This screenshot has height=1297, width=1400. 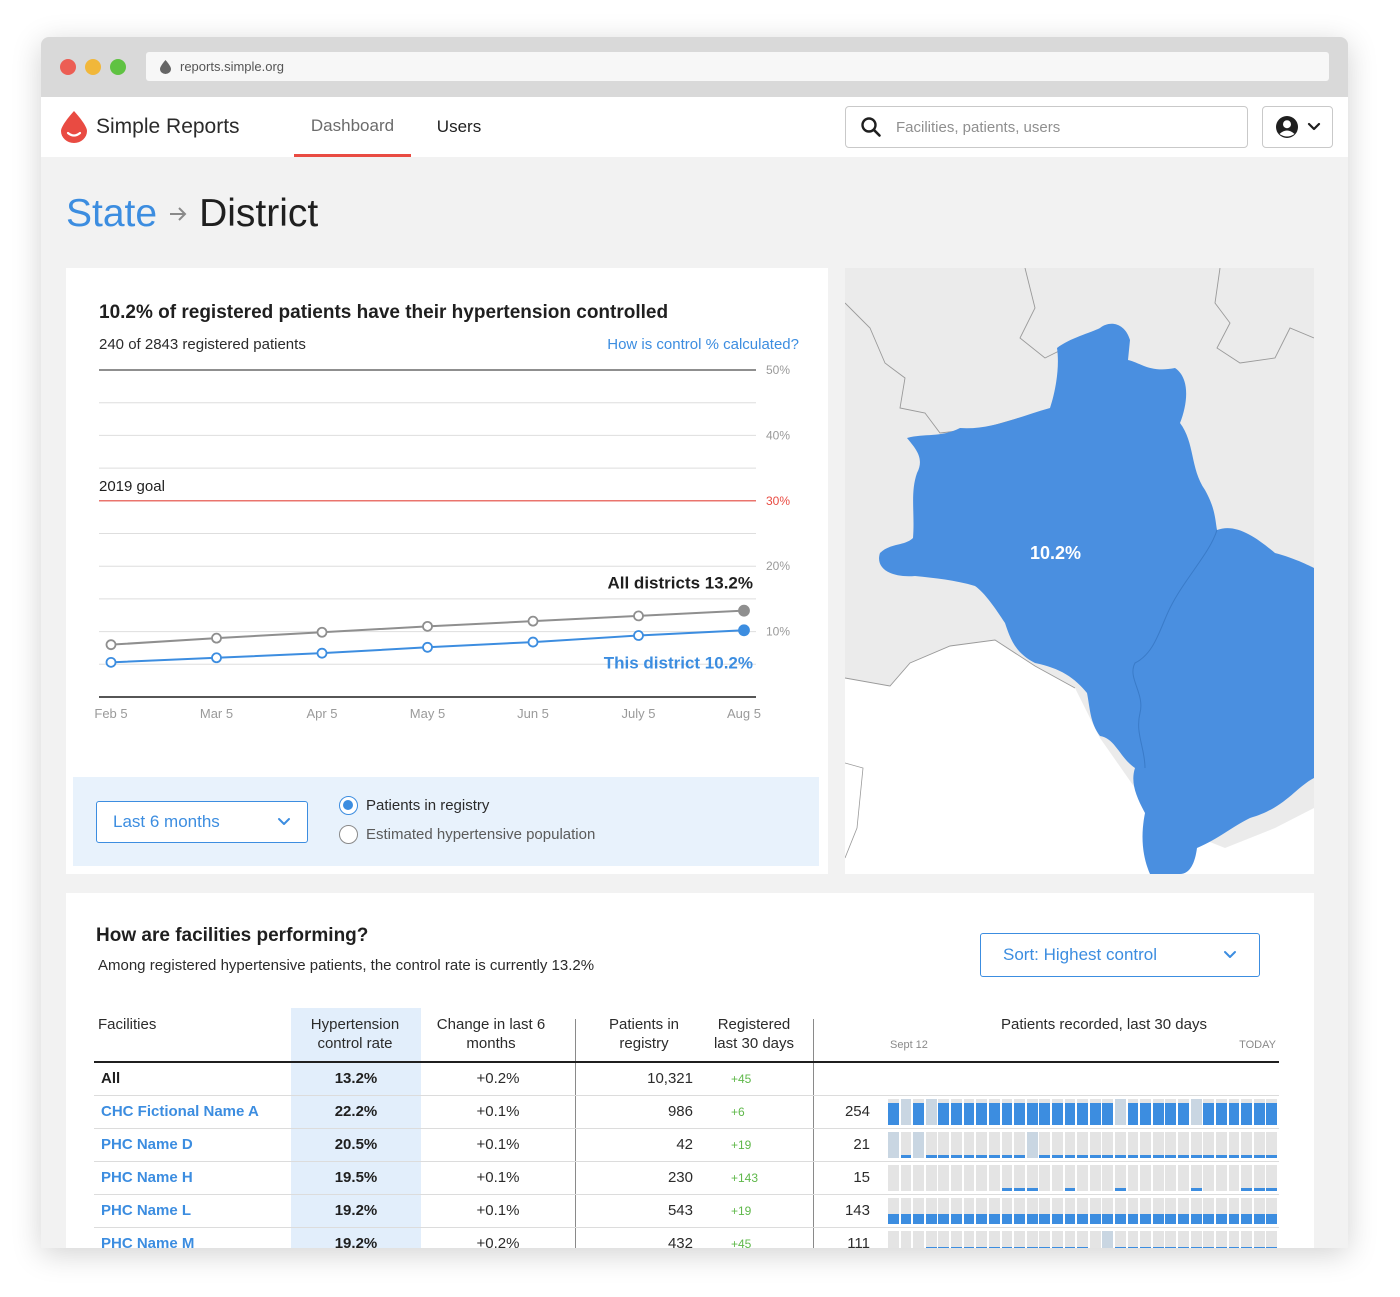 What do you see at coordinates (871, 127) in the screenshot?
I see `search-icon` at bounding box center [871, 127].